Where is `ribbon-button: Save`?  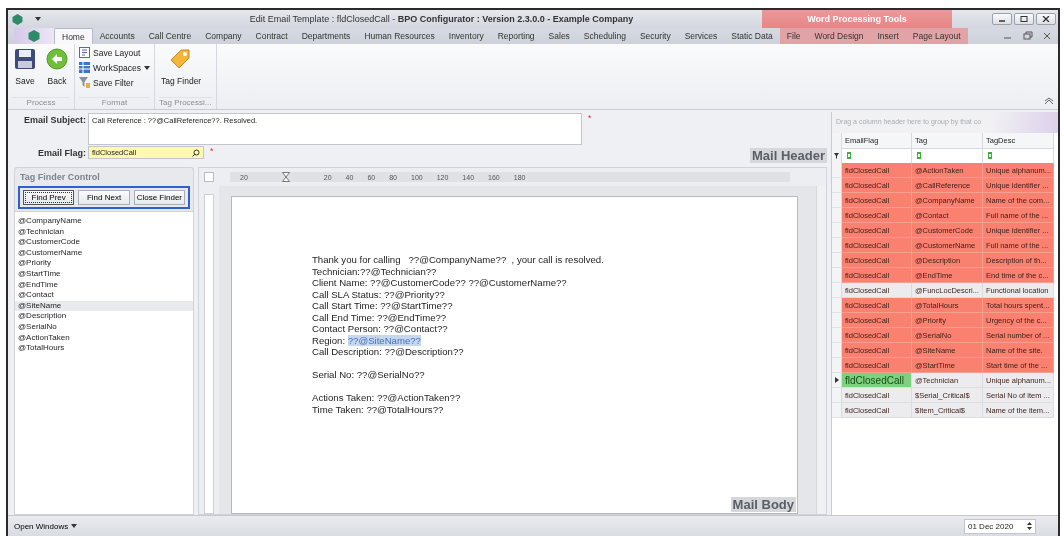
ribbon-button: Save is located at coordinates (25, 71).